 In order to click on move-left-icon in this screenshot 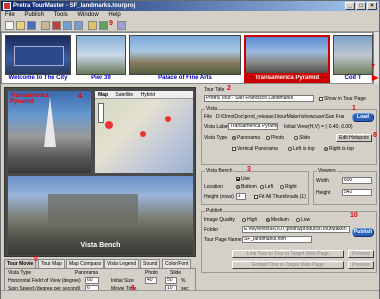, I will do `click(67, 25)`.